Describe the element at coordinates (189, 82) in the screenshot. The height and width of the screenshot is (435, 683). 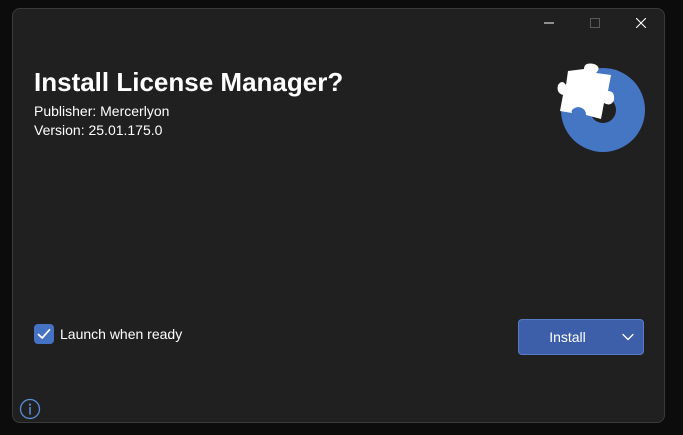
I see `page-title: Install License Manager?` at that location.